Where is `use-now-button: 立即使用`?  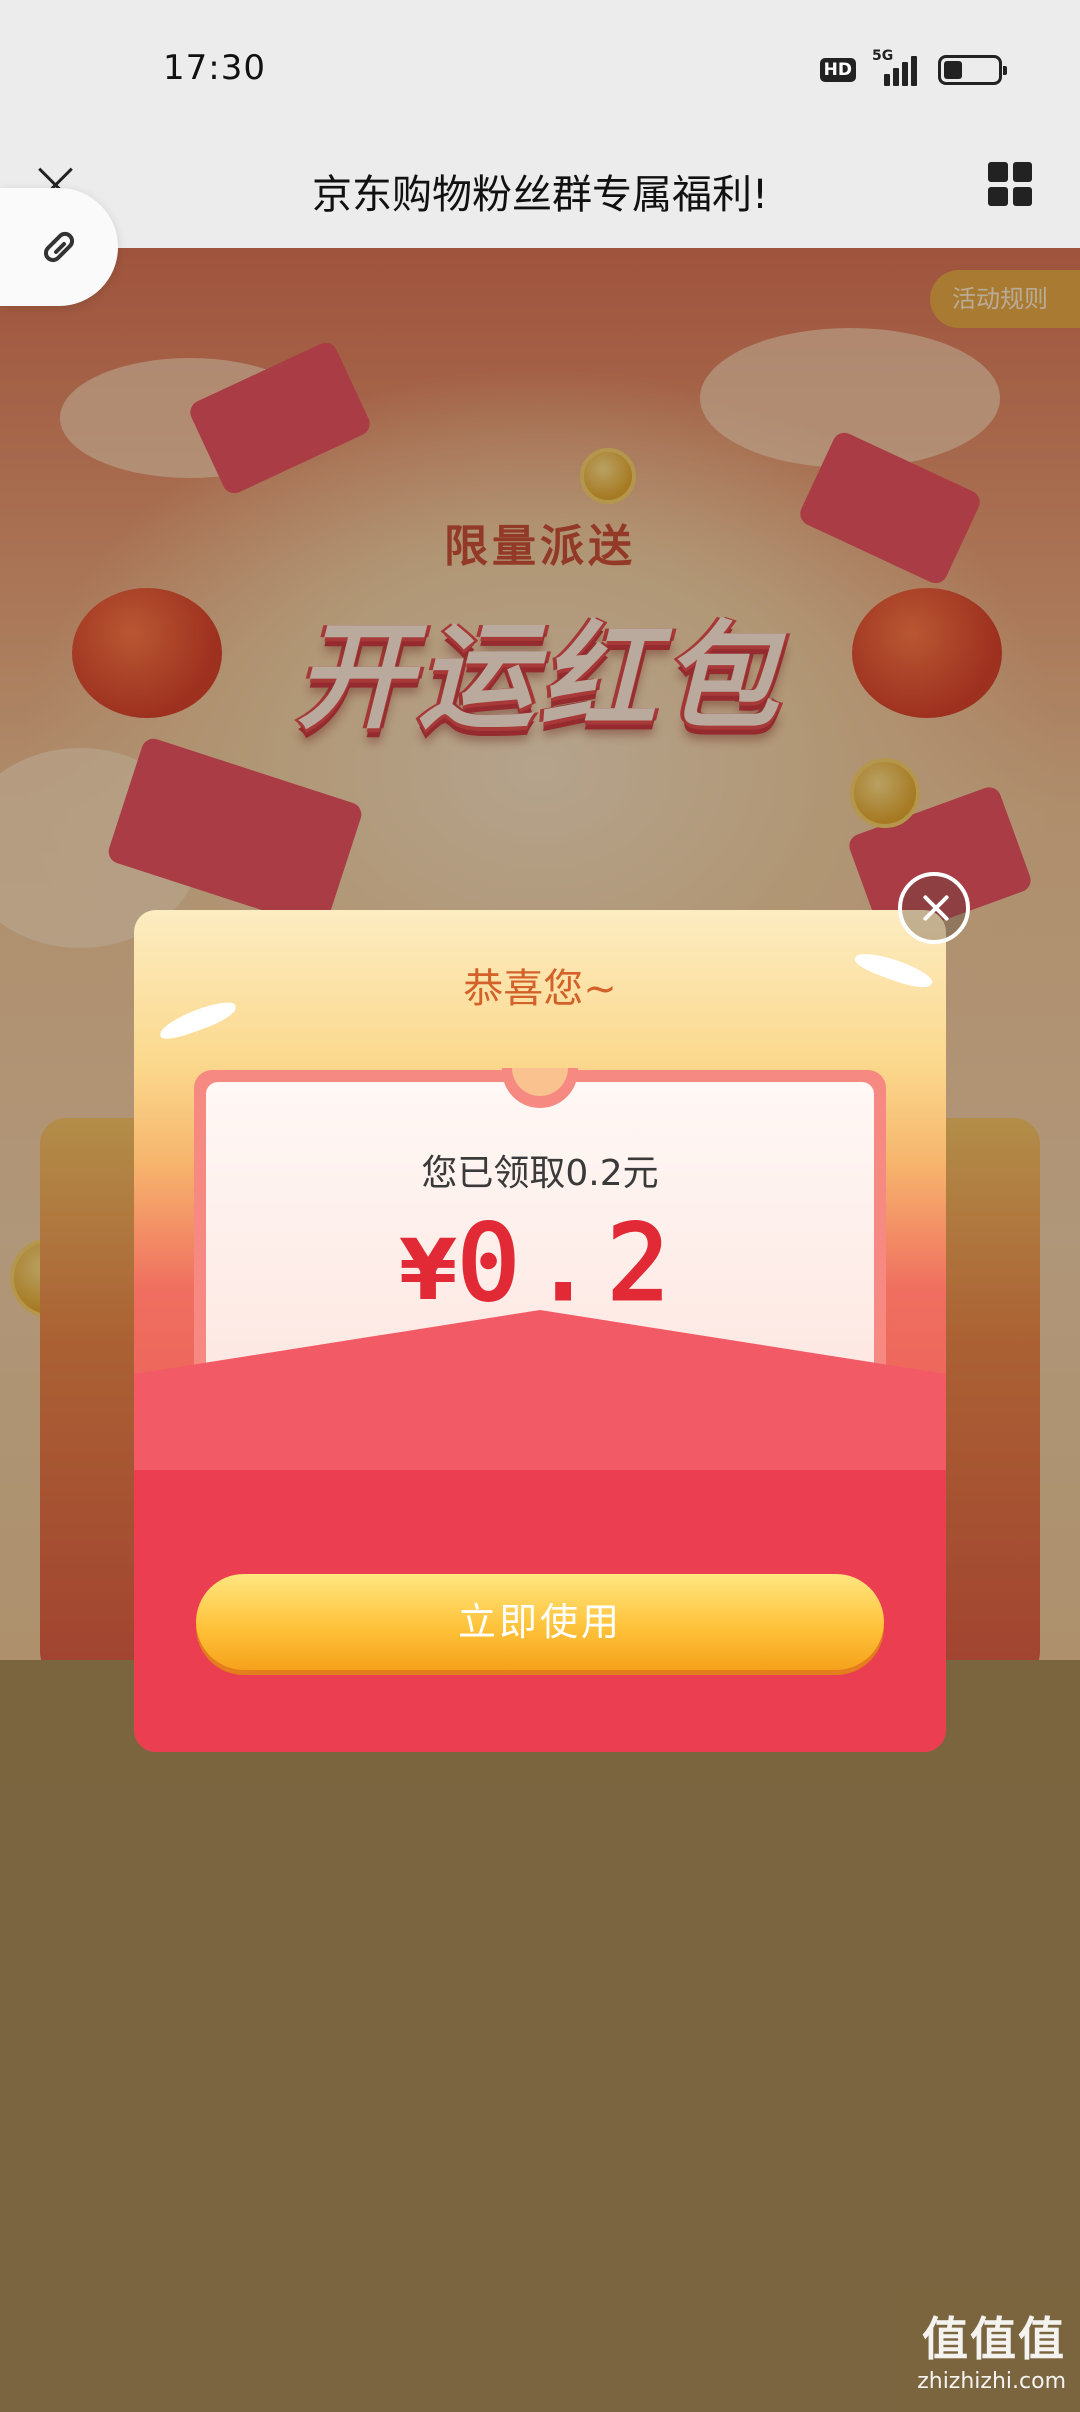
use-now-button: 立即使用 is located at coordinates (540, 1622).